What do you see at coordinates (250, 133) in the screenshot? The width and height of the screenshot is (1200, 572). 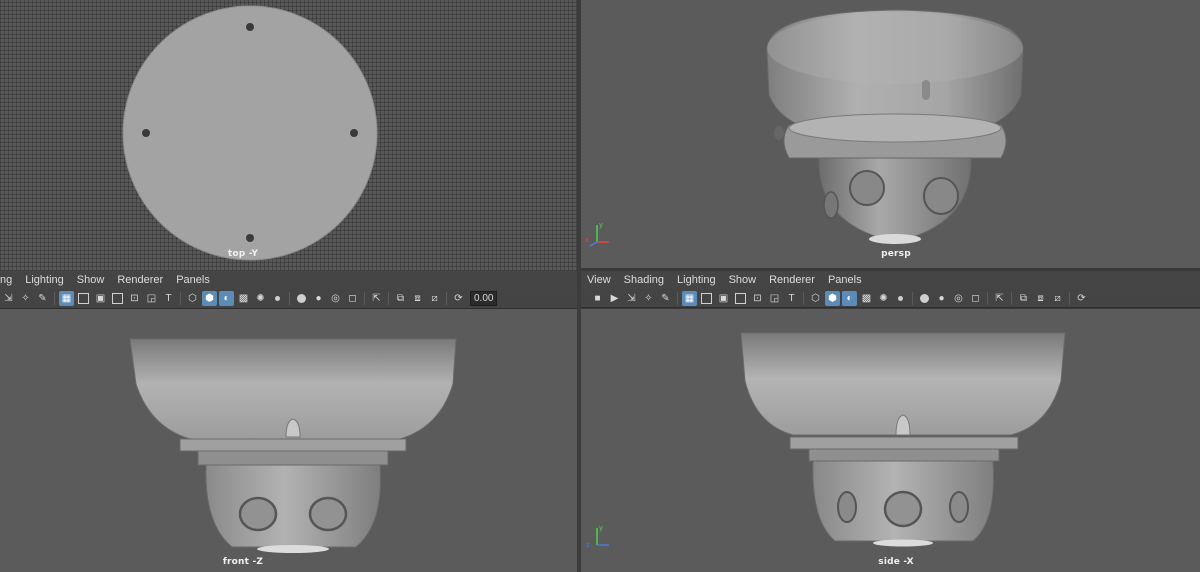 I see `top-view-model` at bounding box center [250, 133].